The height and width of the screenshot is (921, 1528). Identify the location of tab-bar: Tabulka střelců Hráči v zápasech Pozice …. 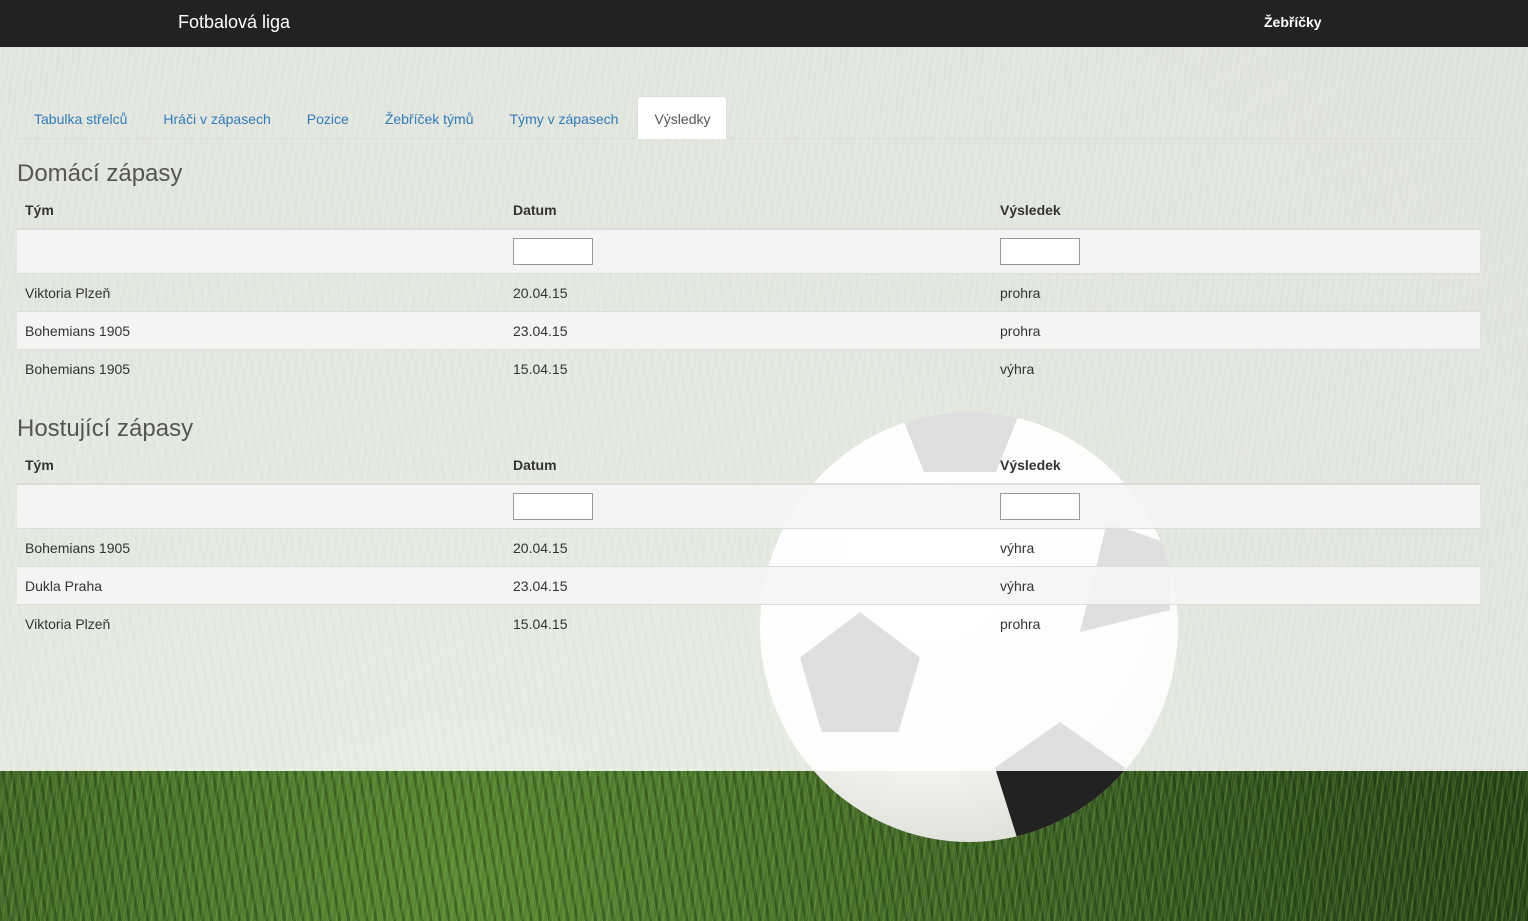
(748, 117).